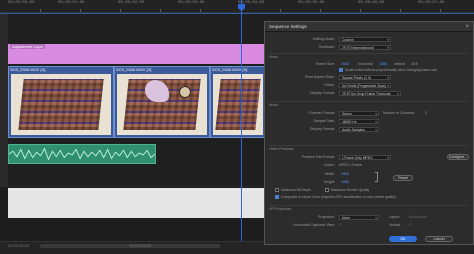 The image size is (474, 254). Describe the element at coordinates (439, 239) in the screenshot. I see `cancel-button: Cancel` at that location.